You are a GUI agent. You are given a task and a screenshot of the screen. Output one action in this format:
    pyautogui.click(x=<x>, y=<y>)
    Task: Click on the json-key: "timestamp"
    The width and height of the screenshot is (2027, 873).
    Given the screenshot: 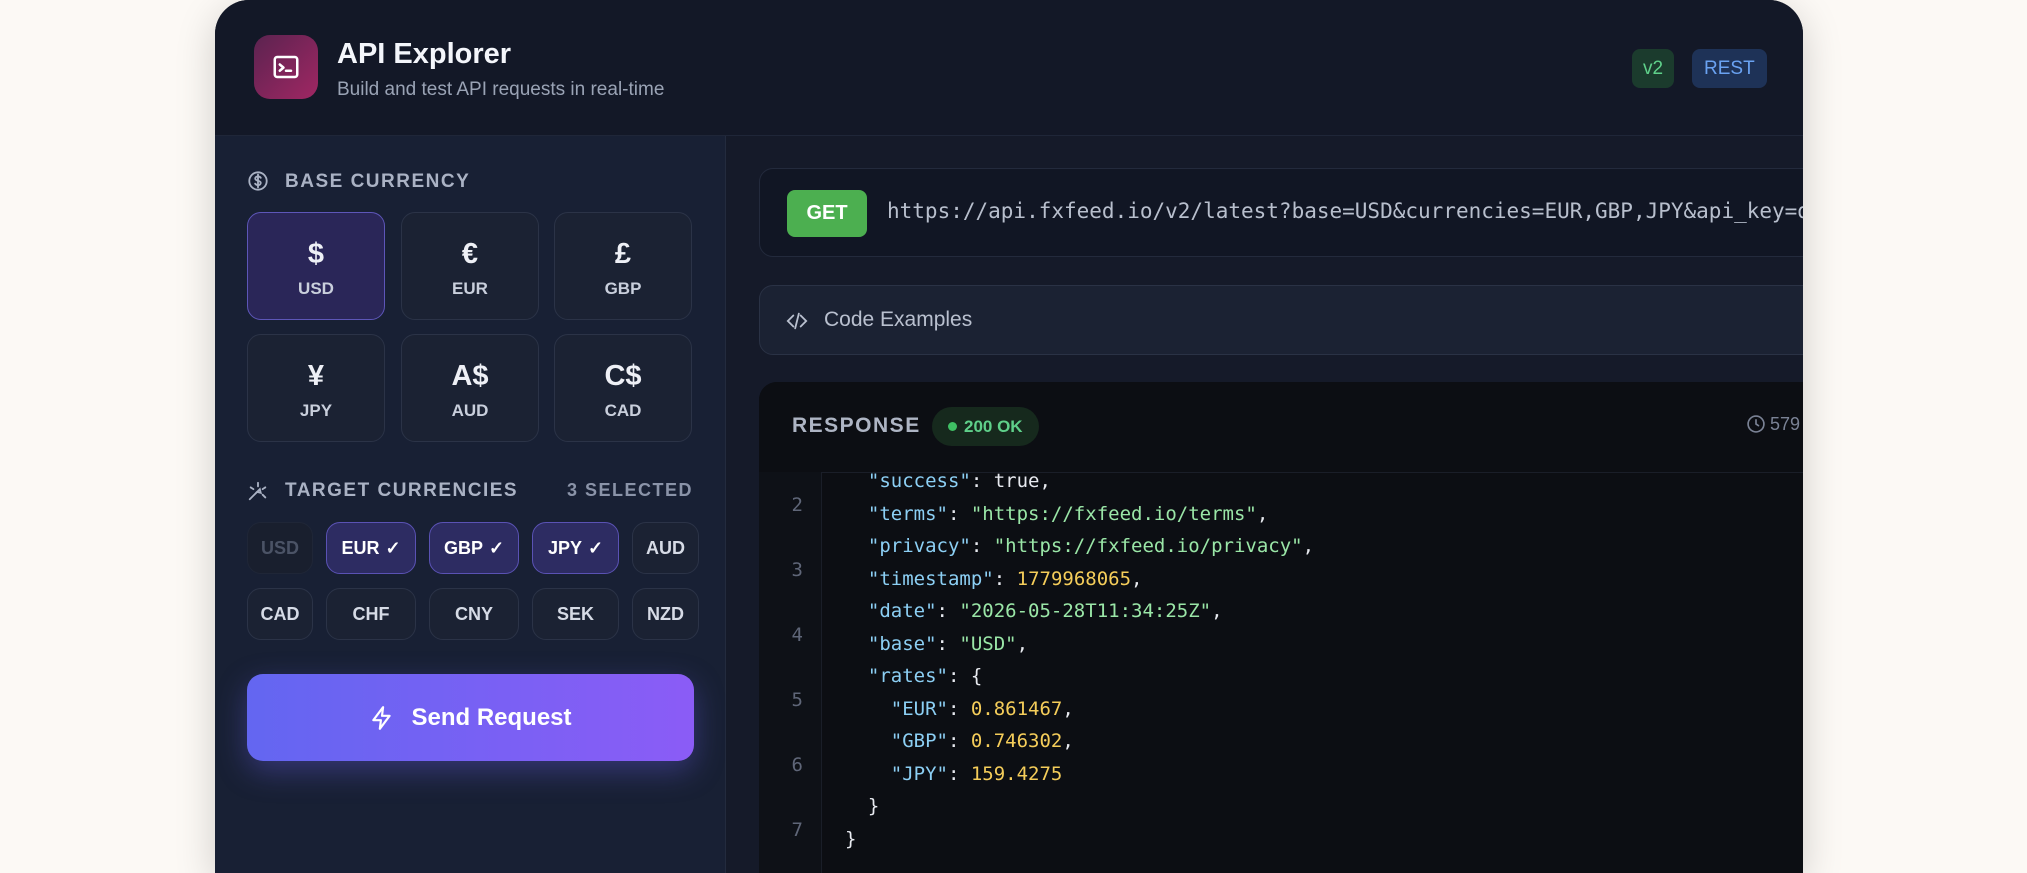 What is the action you would take?
    pyautogui.click(x=930, y=578)
    